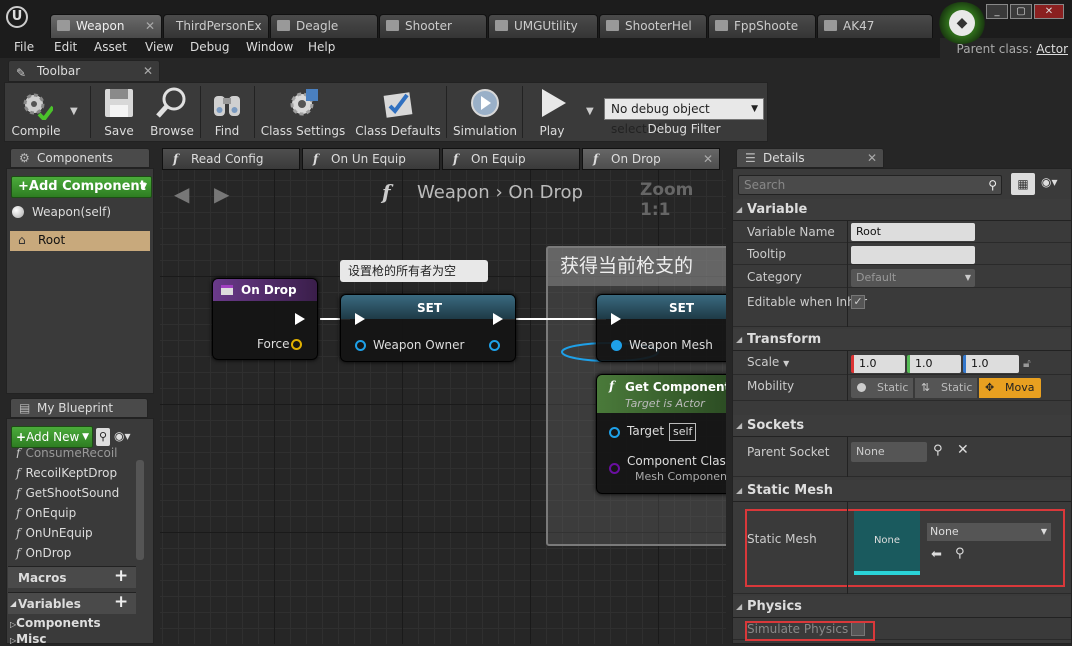  What do you see at coordinates (414, 271) in the screenshot?
I see `comment-bubble: 设置枪的所有者为空` at bounding box center [414, 271].